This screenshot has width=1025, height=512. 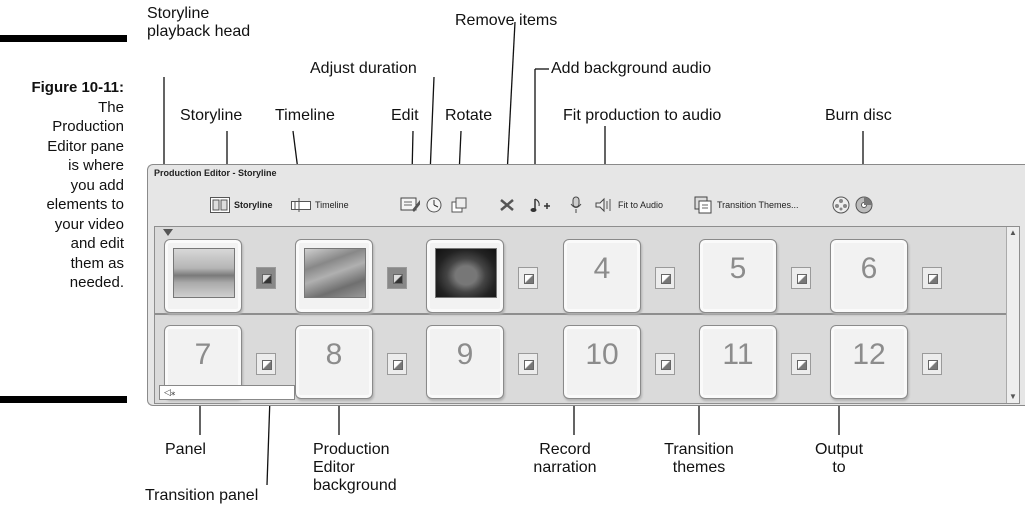 I want to click on storyline-label: Storyline, so click(x=253, y=205).